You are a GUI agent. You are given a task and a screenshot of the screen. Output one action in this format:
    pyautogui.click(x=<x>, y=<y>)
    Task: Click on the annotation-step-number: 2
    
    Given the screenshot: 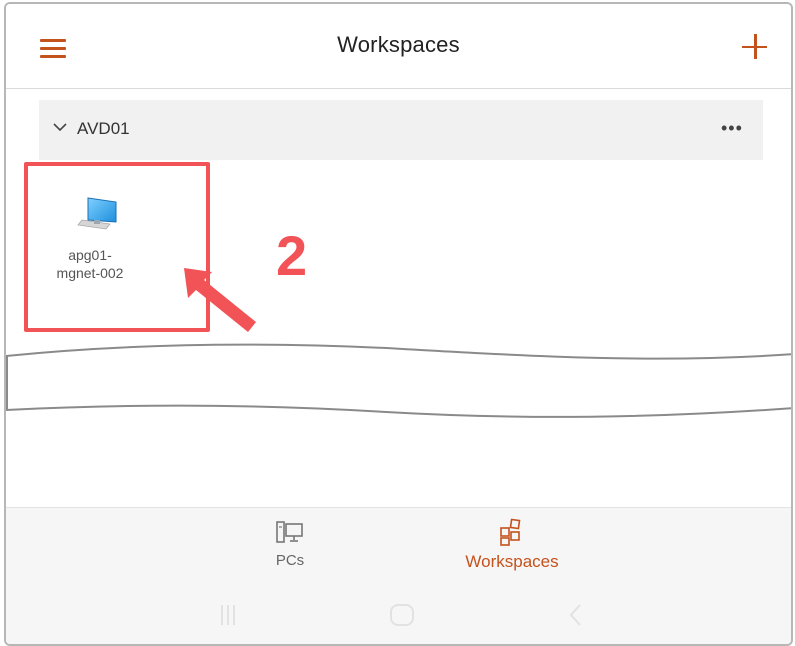 What is the action you would take?
    pyautogui.click(x=292, y=255)
    